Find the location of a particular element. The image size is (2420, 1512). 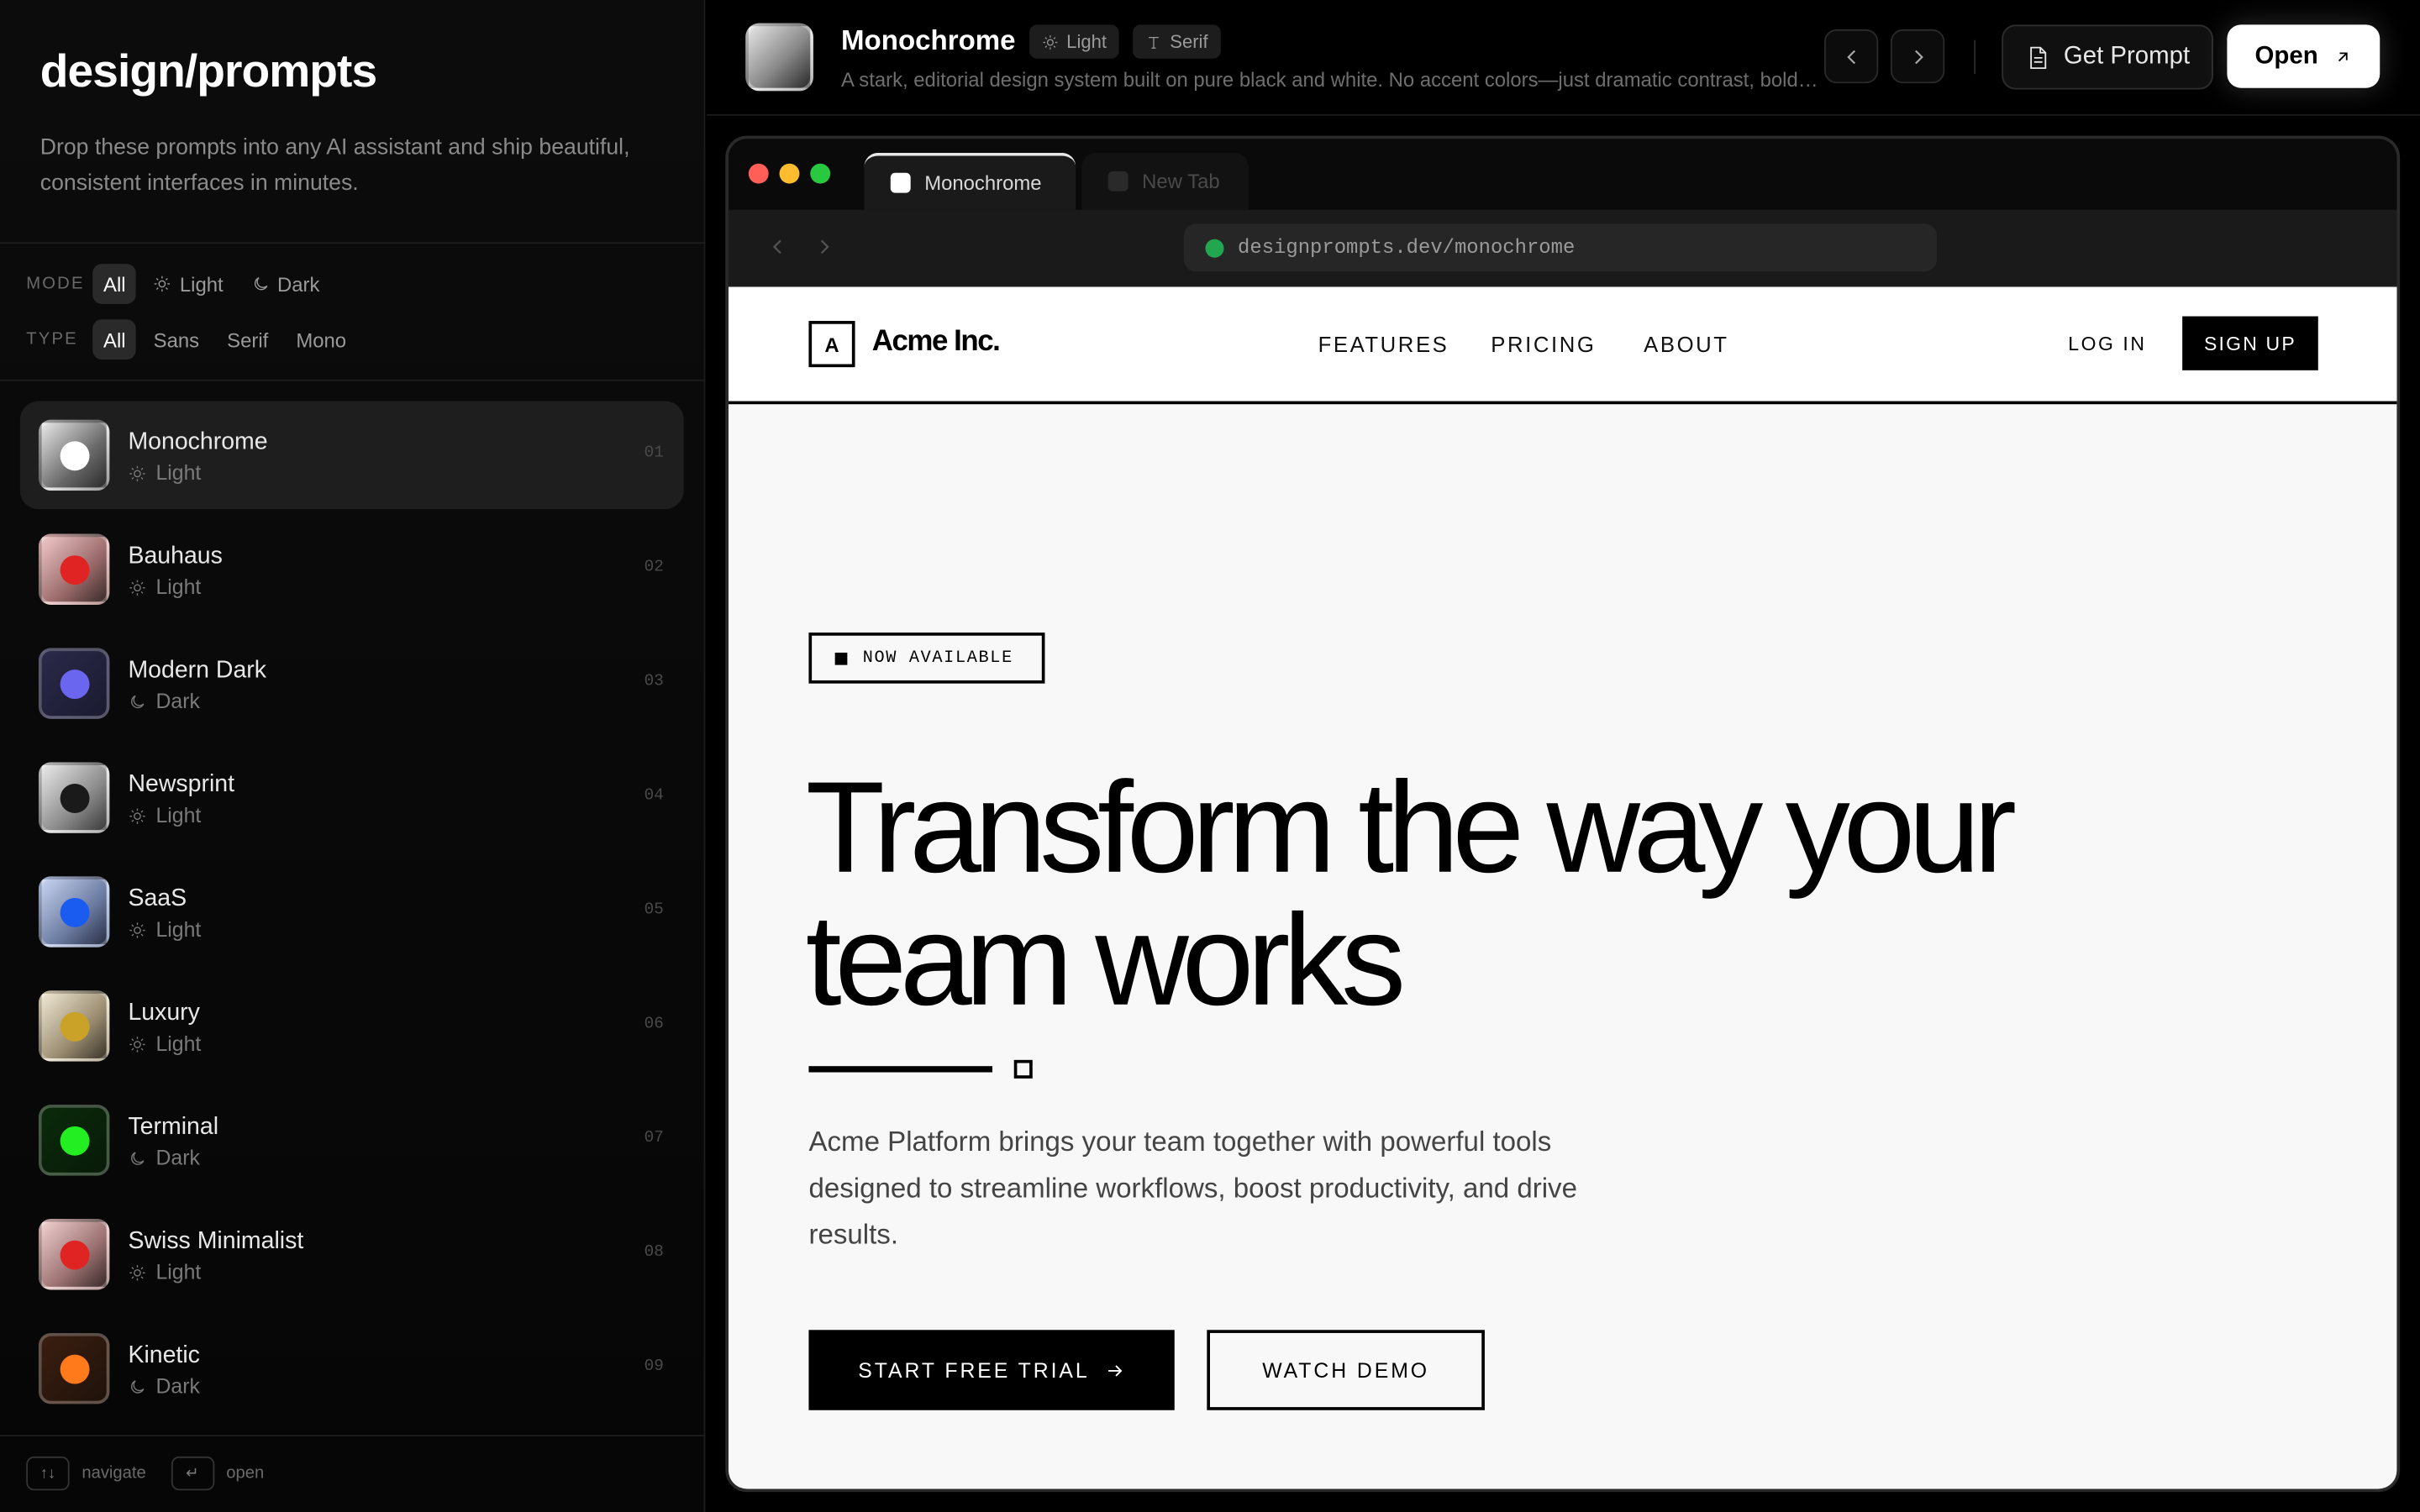

theme-name: Monochrome is located at coordinates (198, 441).